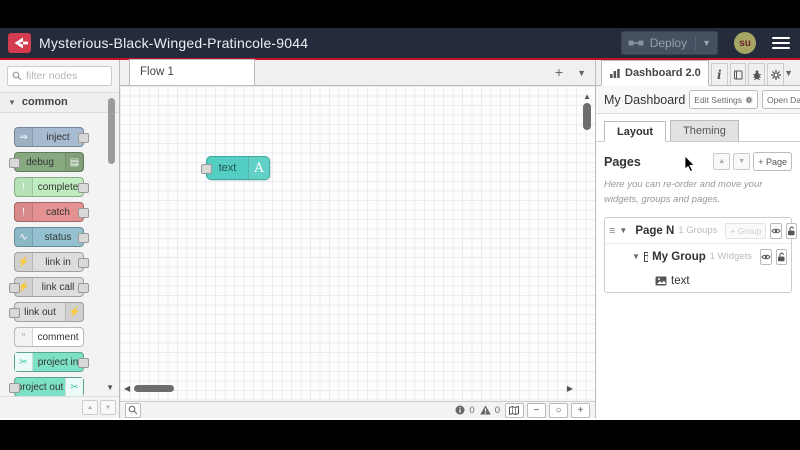  Describe the element at coordinates (663, 73) in the screenshot. I see `sidebar-active-tab-label: Dashboard 2.0` at that location.